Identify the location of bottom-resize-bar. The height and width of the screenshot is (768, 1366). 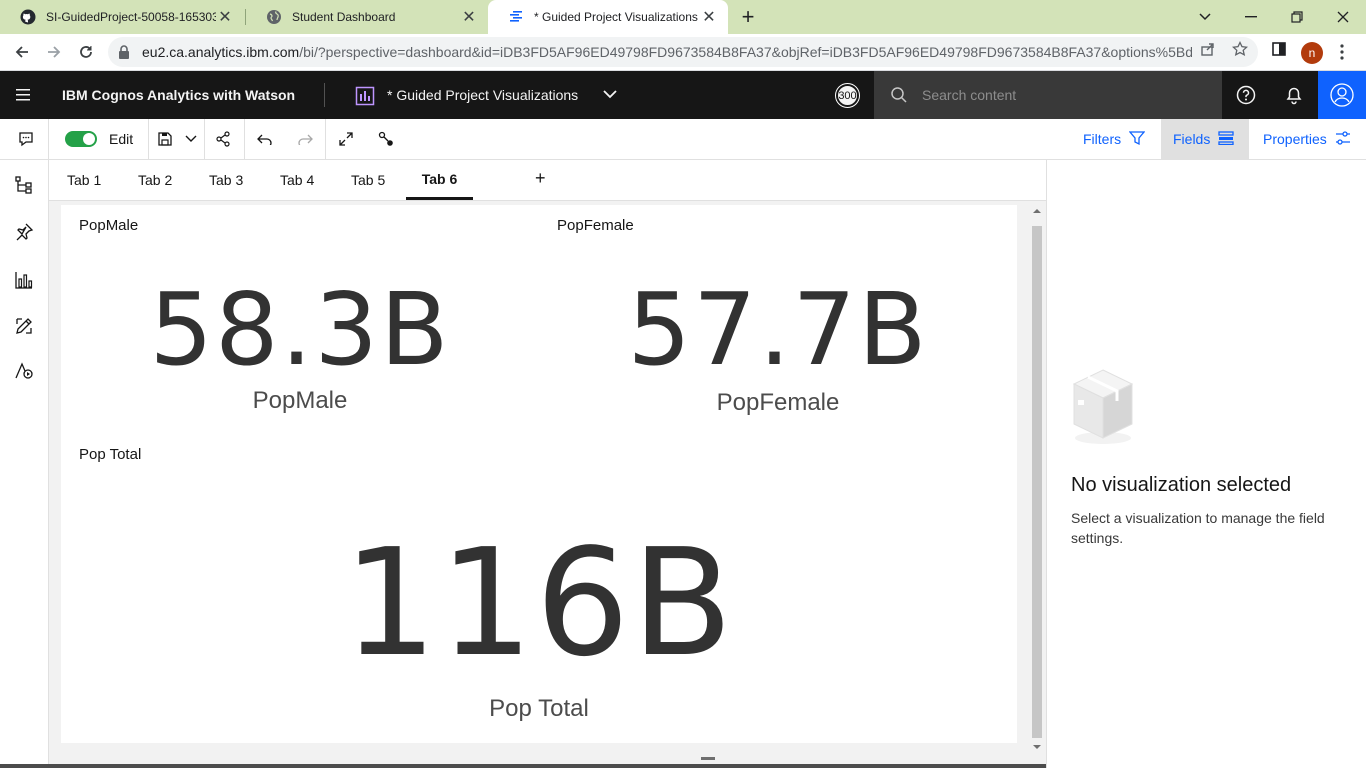
(547, 758).